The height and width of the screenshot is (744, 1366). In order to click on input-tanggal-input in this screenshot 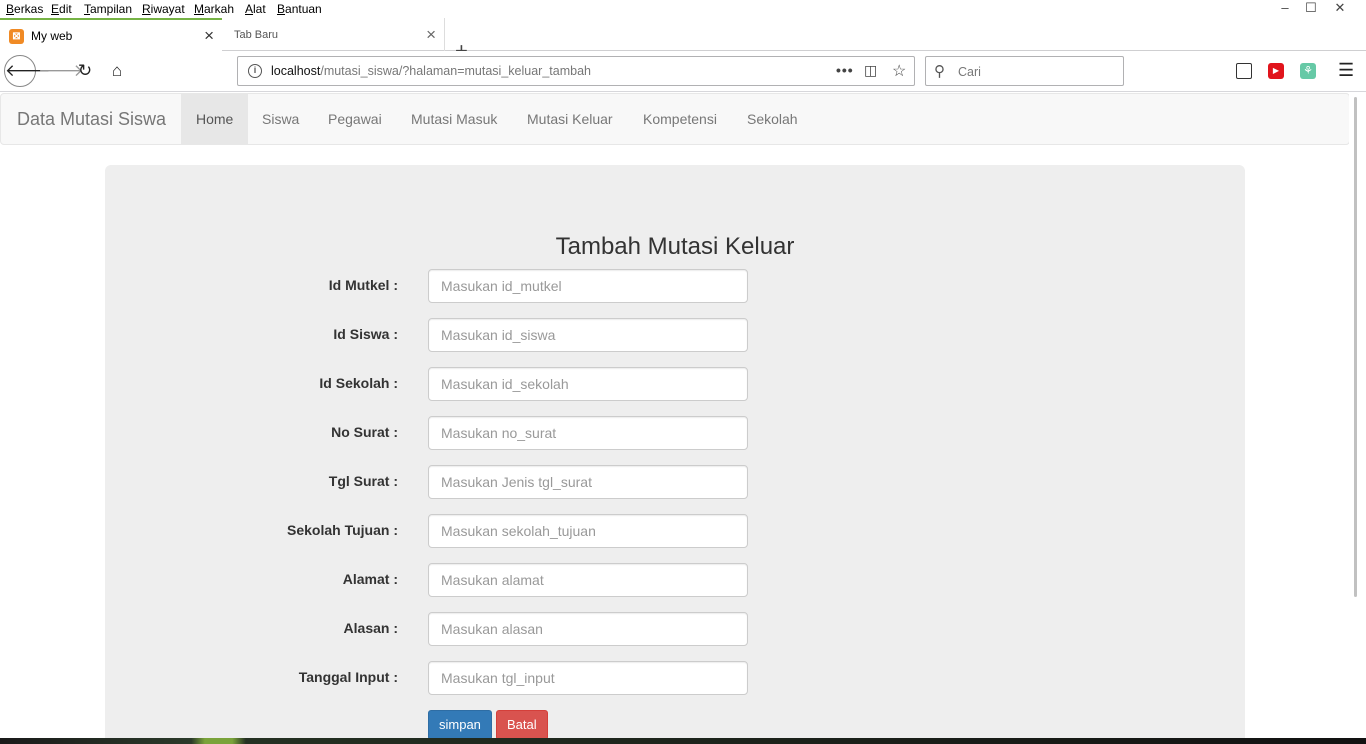, I will do `click(588, 678)`.